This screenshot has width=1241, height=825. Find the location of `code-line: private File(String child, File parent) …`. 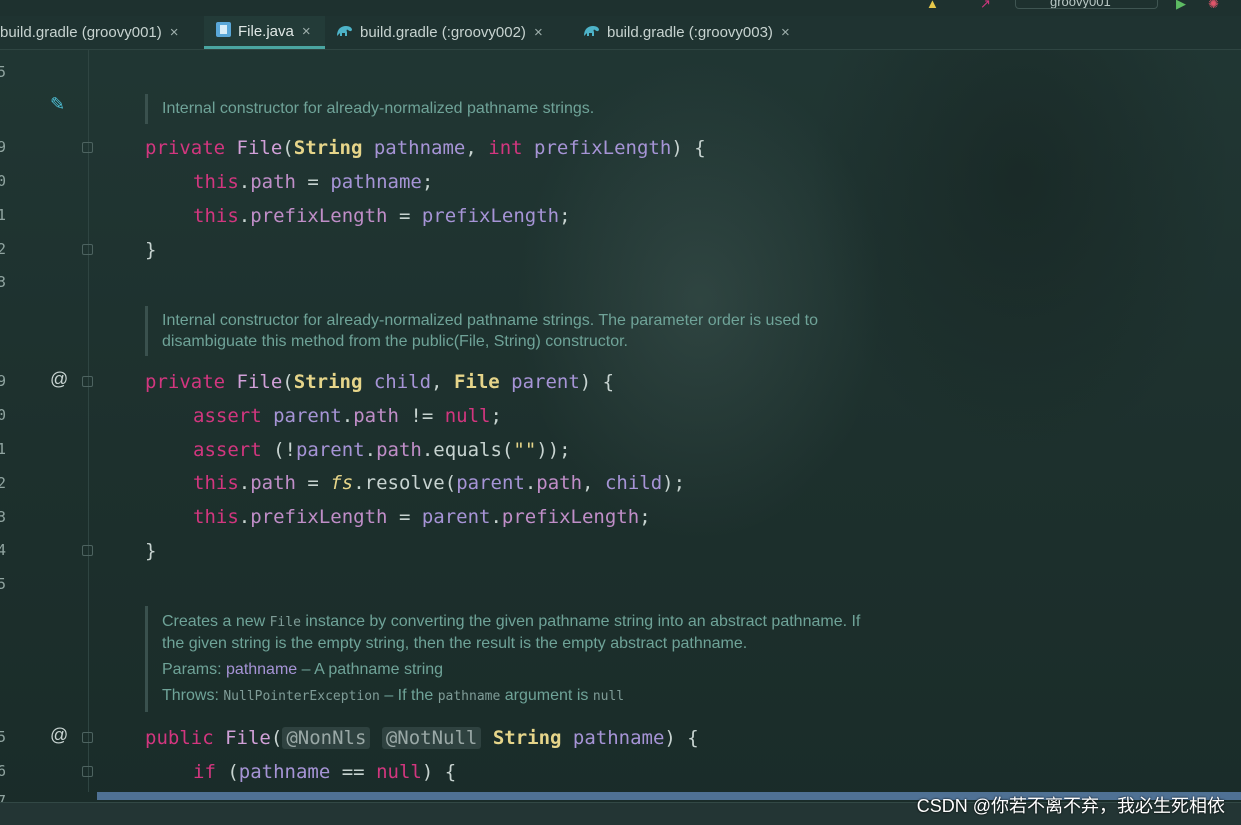

code-line: private File(String child, File parent) … is located at coordinates (379, 382).